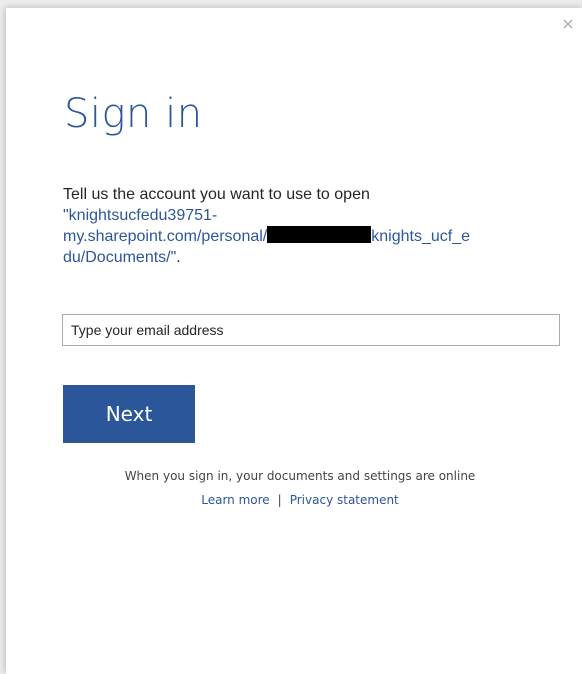 This screenshot has height=674, width=582. I want to click on footer-links: Learn more | Privacy statement, so click(294, 500).